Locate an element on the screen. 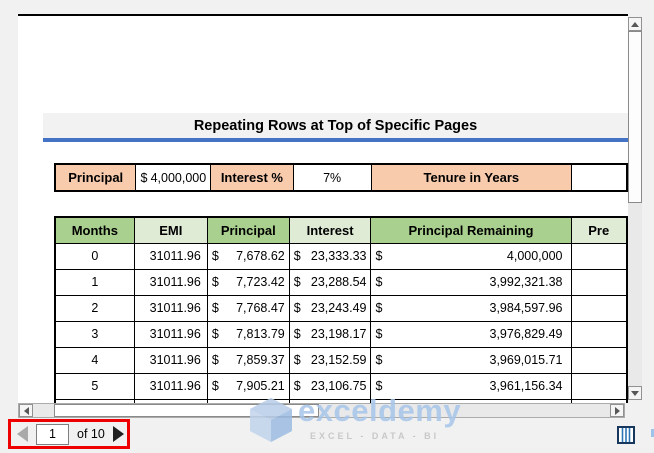  arrow-down-icon is located at coordinates (635, 393).